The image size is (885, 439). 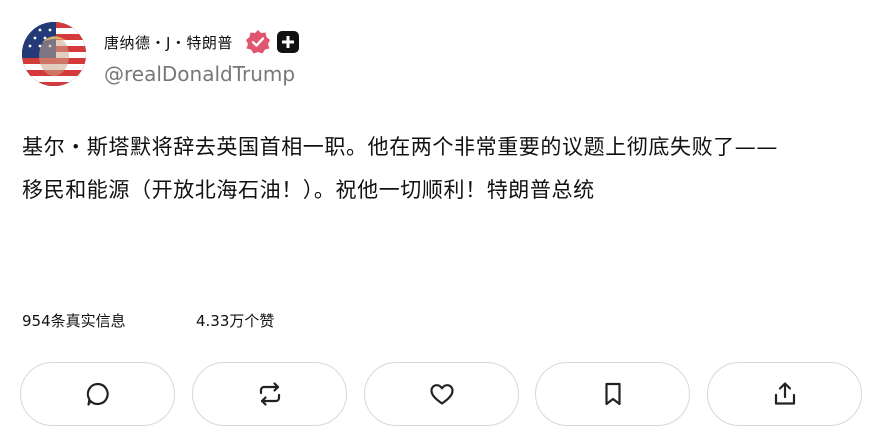 What do you see at coordinates (287, 42) in the screenshot?
I see `plus-badge-icon` at bounding box center [287, 42].